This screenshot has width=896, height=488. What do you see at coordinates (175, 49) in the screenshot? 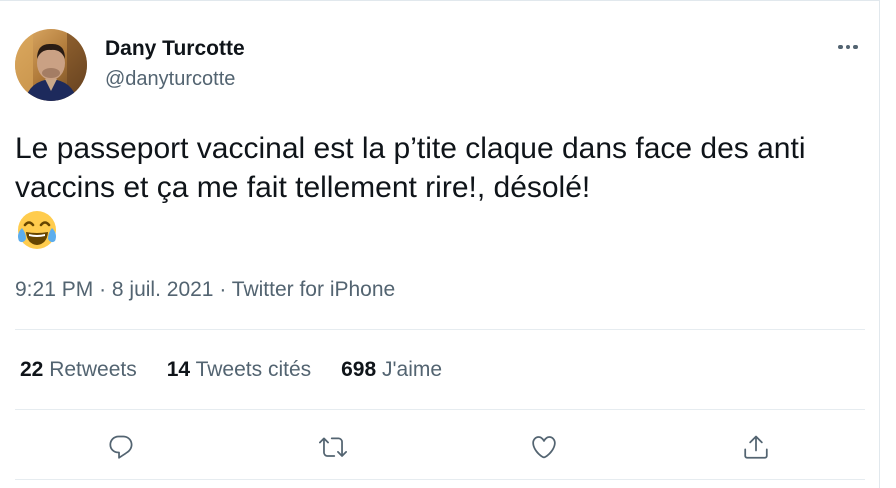
I see `author-name: Dany Turcotte` at bounding box center [175, 49].